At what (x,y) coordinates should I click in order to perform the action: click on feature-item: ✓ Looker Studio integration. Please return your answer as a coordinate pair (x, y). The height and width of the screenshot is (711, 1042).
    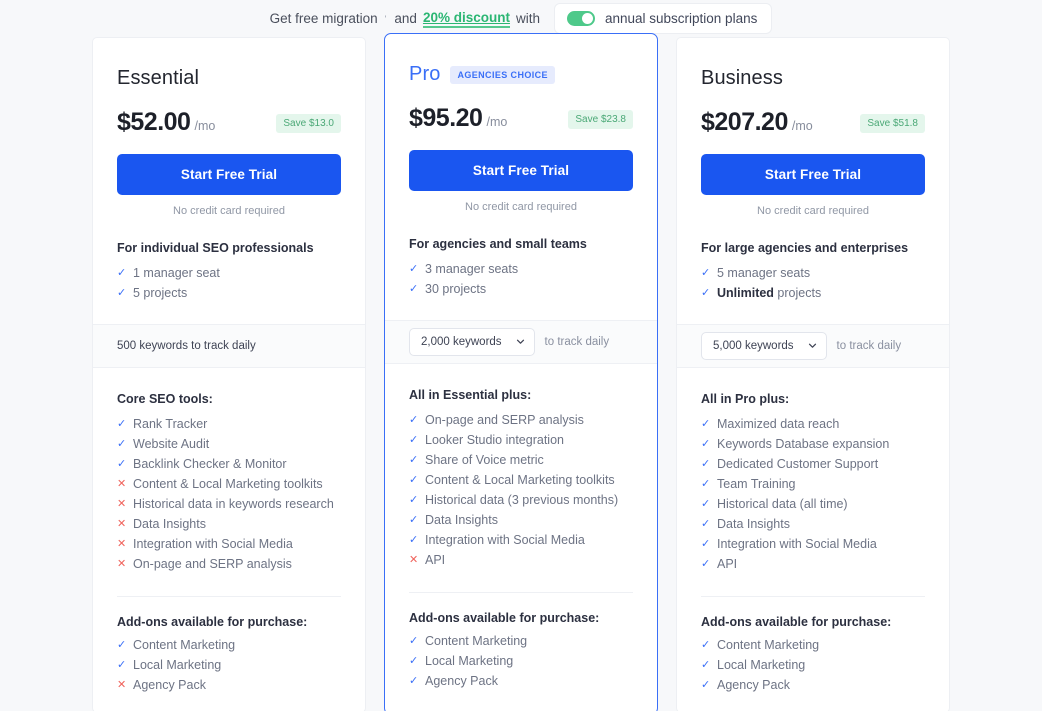
    Looking at the image, I should click on (521, 441).